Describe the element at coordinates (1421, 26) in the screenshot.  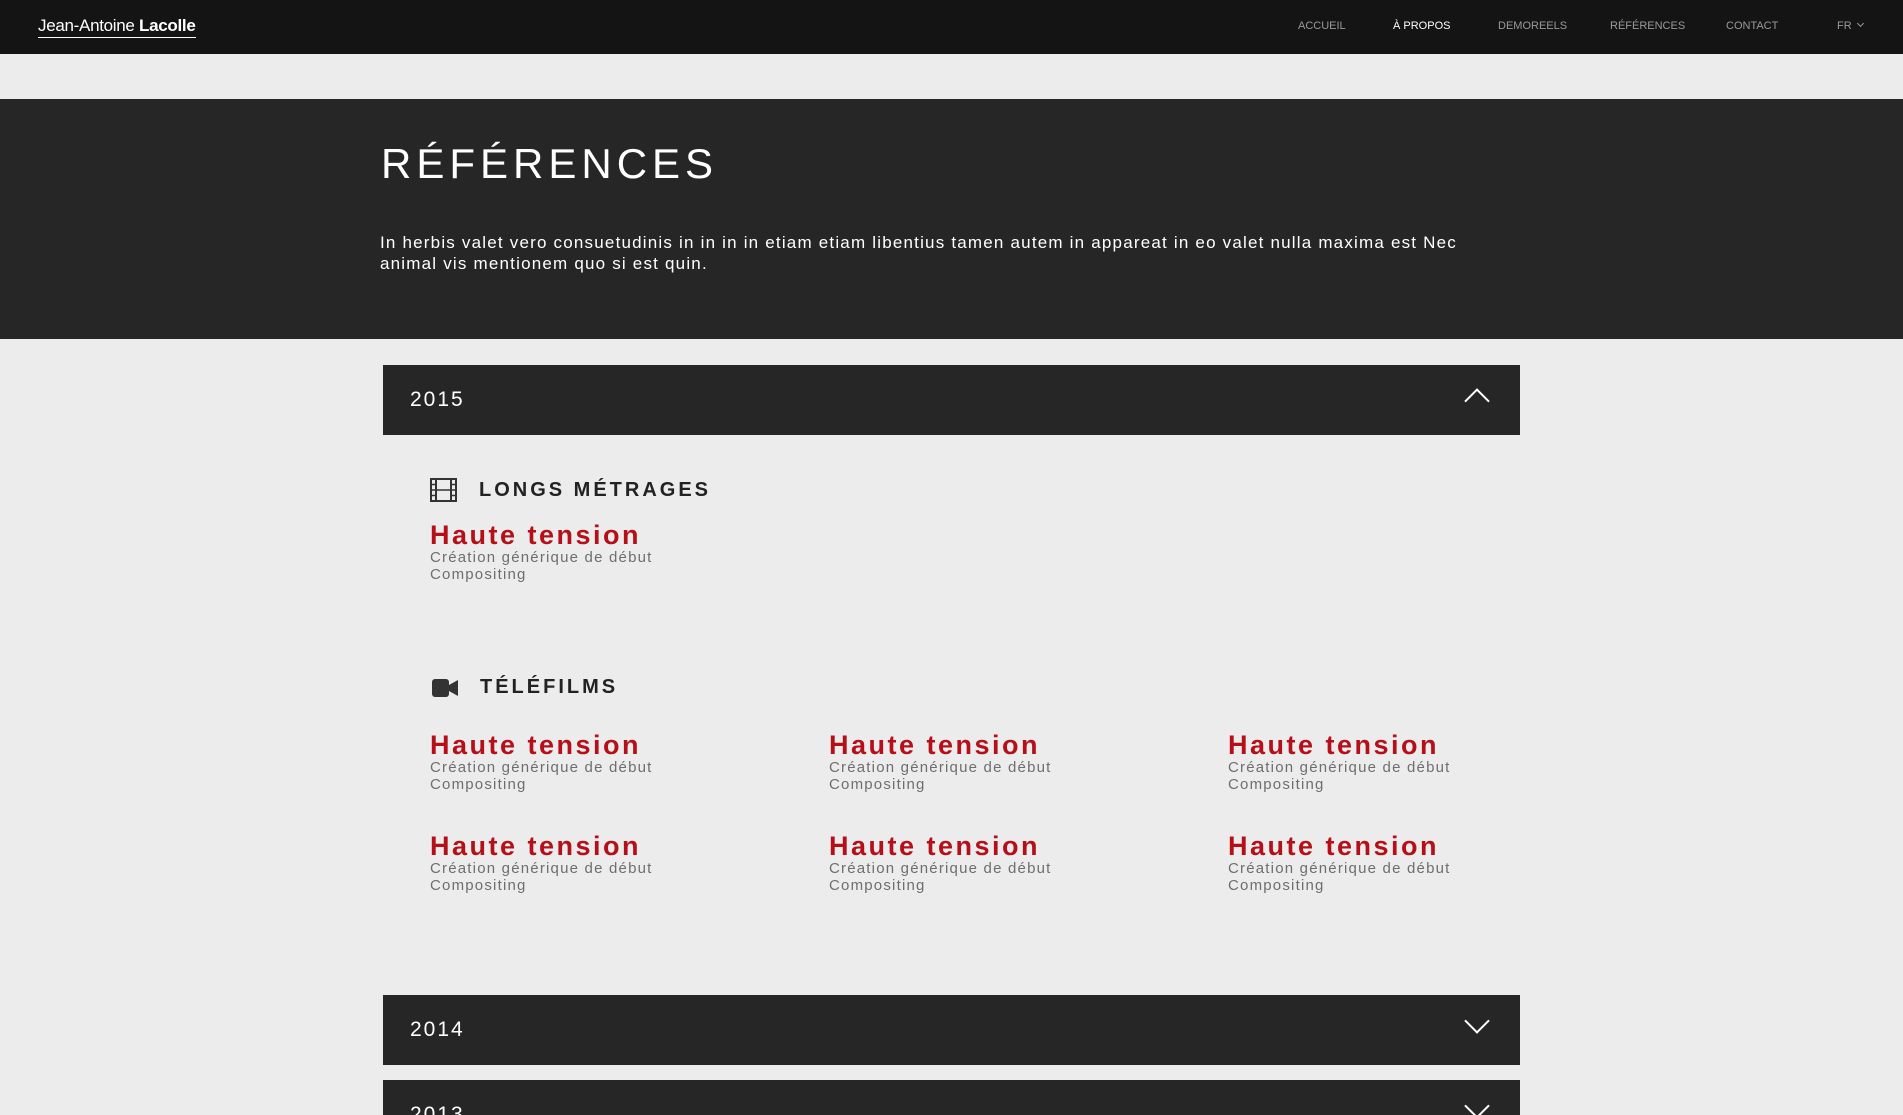
I see `nav-item-a-propos: À PROPOS` at that location.